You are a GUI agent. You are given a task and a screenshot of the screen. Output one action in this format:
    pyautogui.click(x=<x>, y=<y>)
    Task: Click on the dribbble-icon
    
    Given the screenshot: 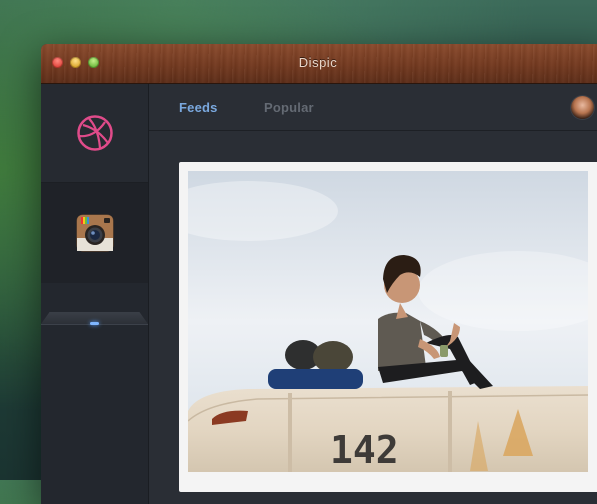 What is the action you would take?
    pyautogui.click(x=94, y=133)
    